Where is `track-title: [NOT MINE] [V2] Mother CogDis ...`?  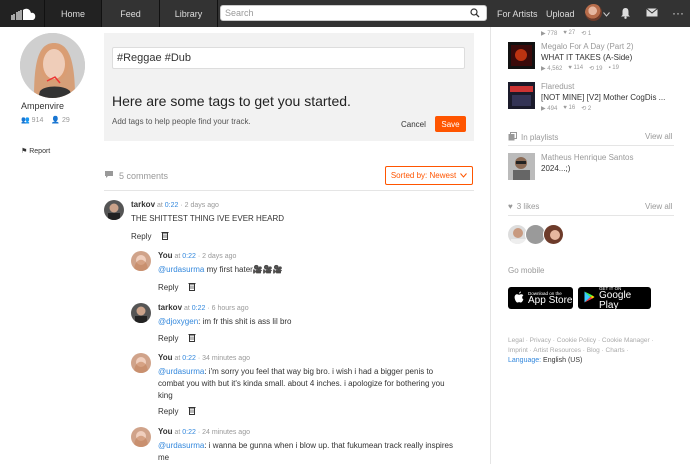
track-title: [NOT MINE] [V2] Mother CogDis ... is located at coordinates (603, 97).